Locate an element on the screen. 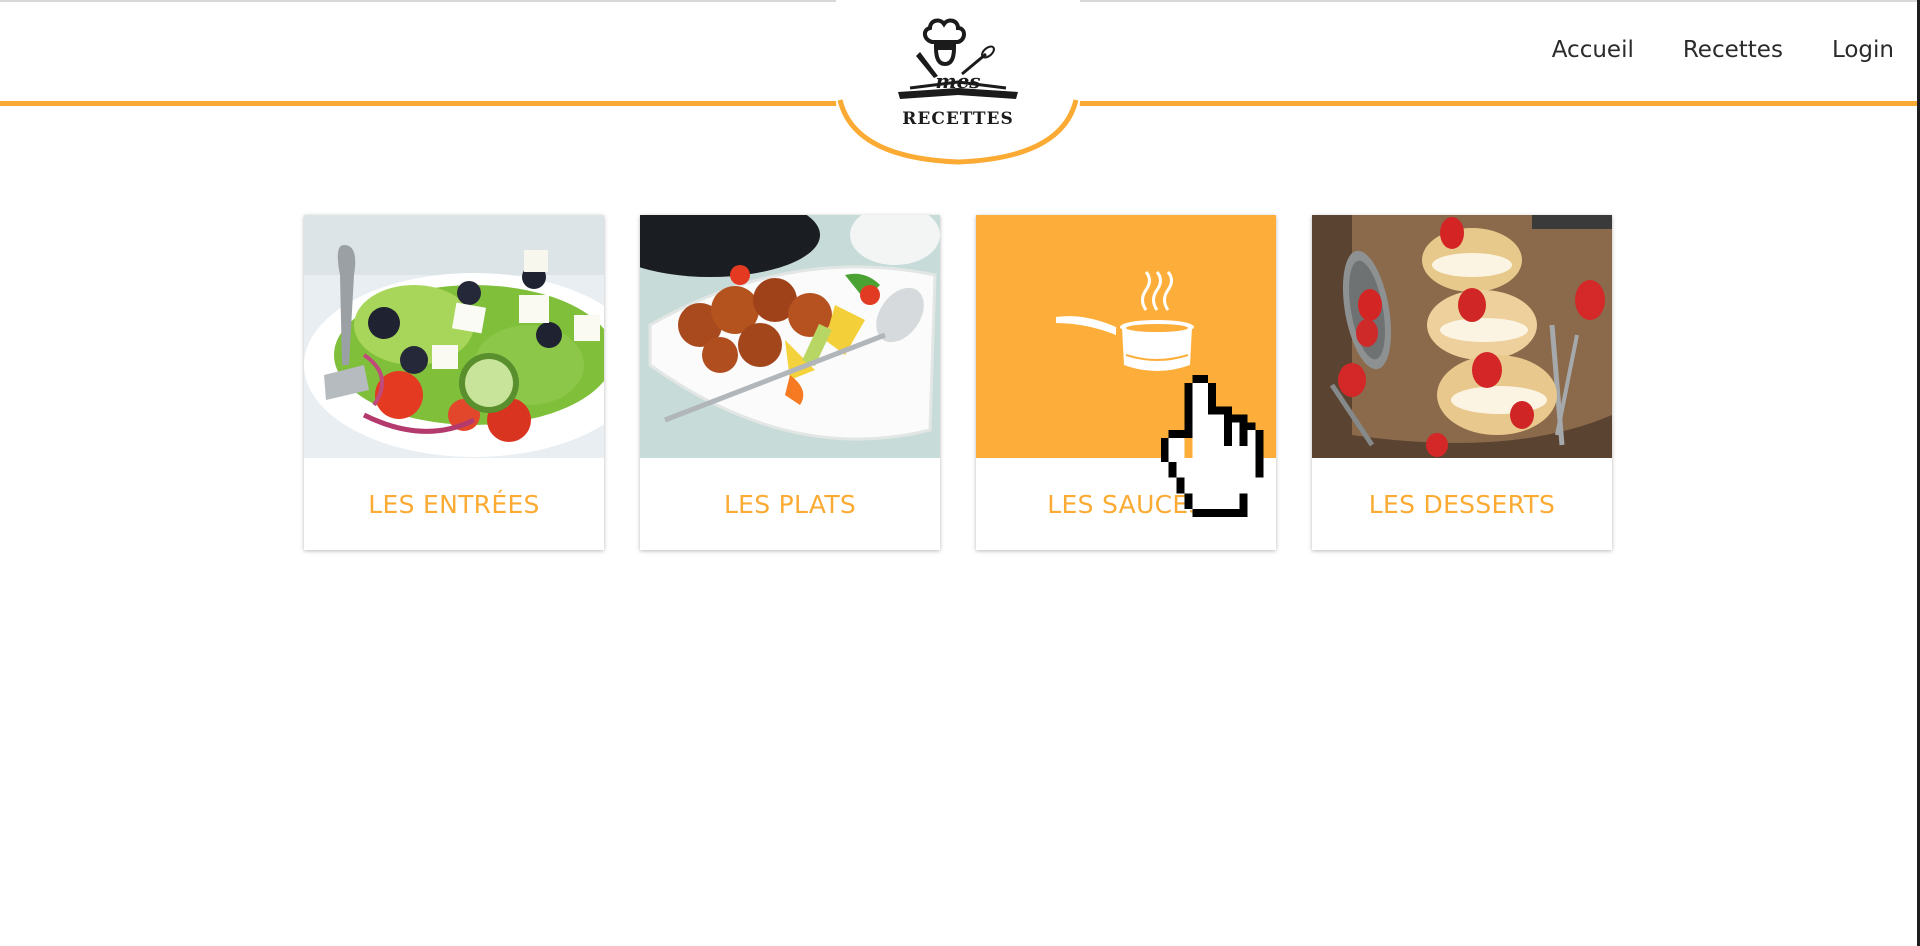 This screenshot has height=946, width=1920. category-label: LES PLATS is located at coordinates (790, 504).